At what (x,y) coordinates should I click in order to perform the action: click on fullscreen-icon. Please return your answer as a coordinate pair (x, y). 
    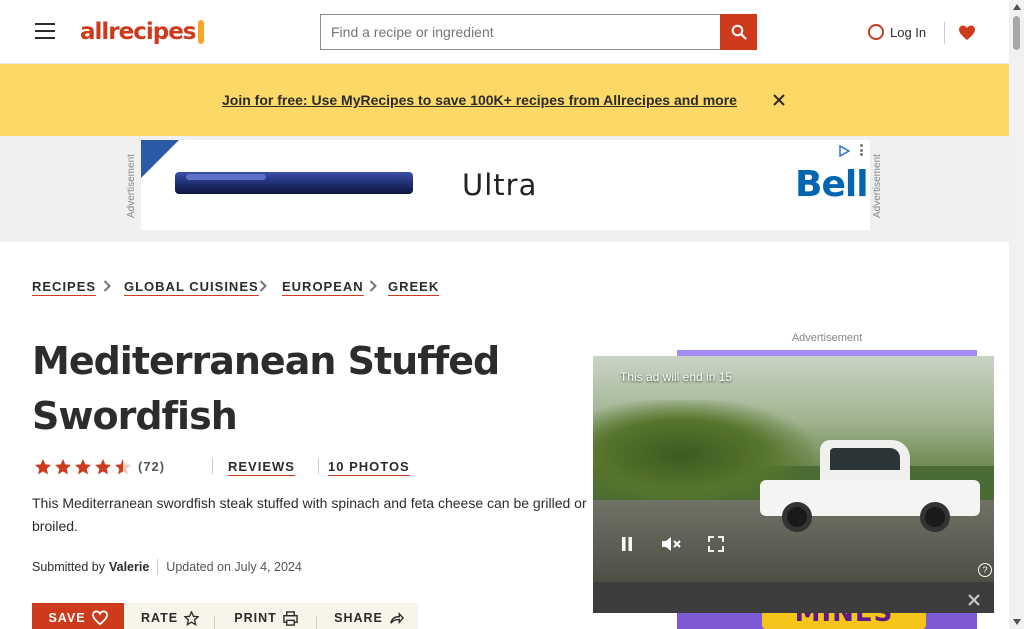
    Looking at the image, I should click on (716, 544).